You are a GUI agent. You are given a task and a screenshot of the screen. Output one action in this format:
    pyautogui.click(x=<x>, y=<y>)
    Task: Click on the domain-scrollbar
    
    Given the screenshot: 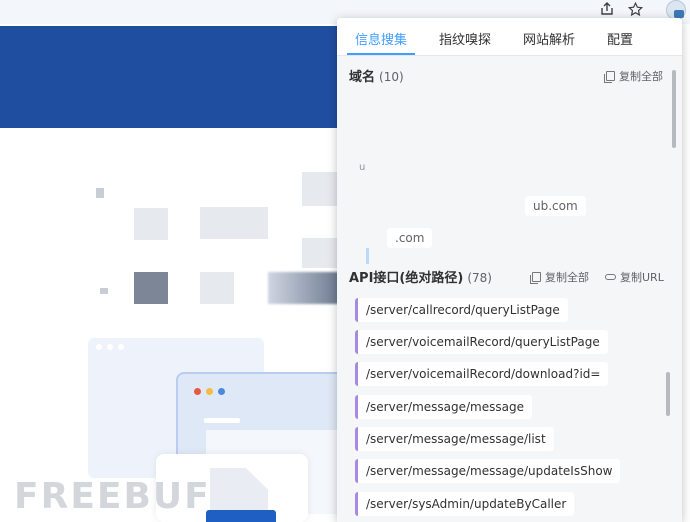 What is the action you would take?
    pyautogui.click(x=674, y=109)
    